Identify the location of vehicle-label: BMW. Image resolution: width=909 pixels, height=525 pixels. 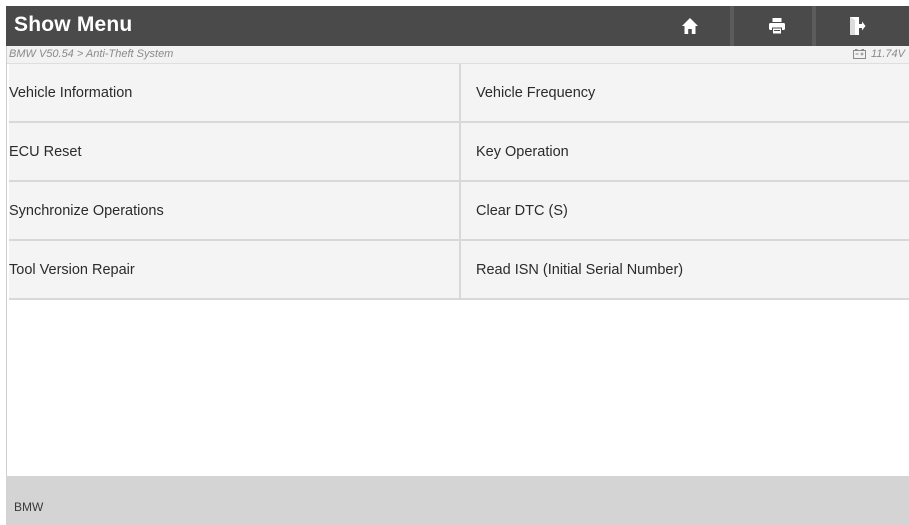
(29, 507).